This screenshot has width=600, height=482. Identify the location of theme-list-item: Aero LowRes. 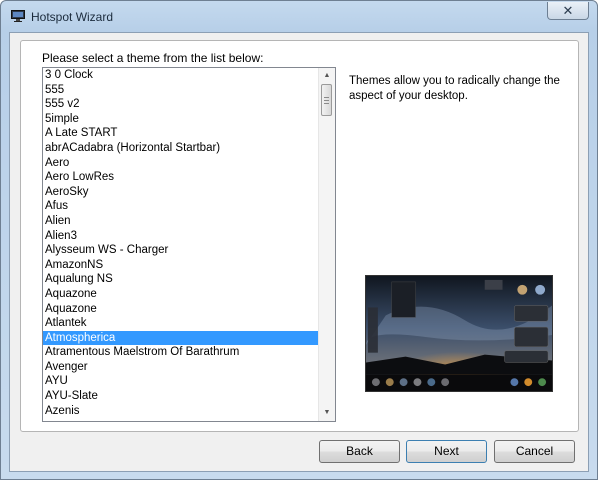
(180, 177).